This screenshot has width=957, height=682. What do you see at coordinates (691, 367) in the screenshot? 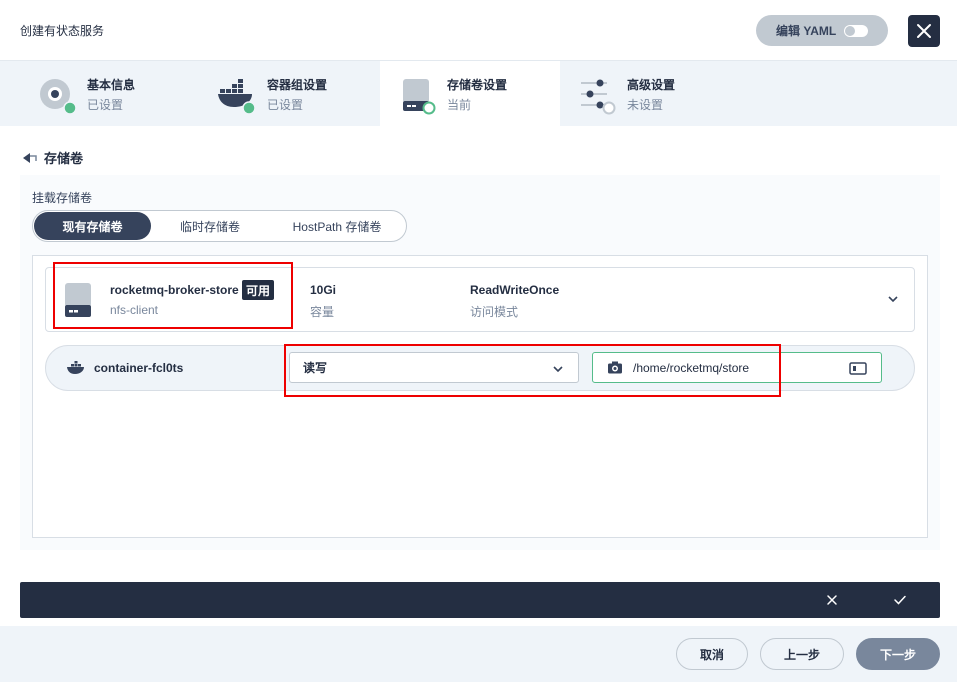
I see `mount-path-value: /home/rocketmq/store` at bounding box center [691, 367].